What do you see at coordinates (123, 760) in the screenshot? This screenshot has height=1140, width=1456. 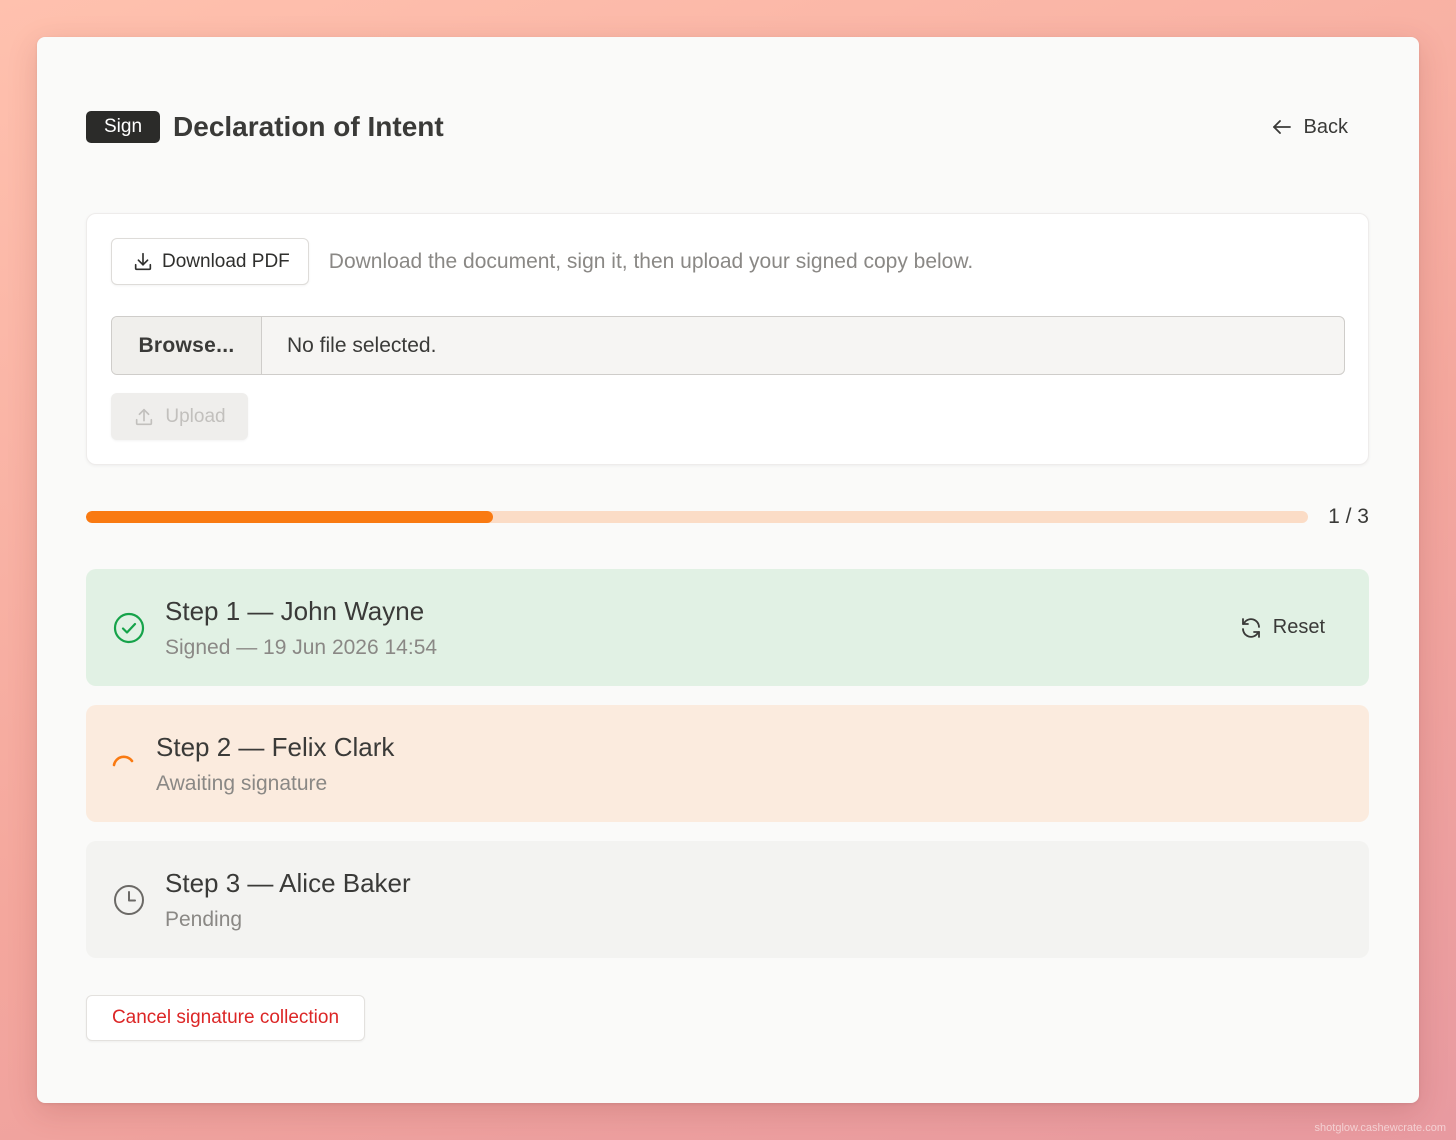 I see `spinner-icon` at bounding box center [123, 760].